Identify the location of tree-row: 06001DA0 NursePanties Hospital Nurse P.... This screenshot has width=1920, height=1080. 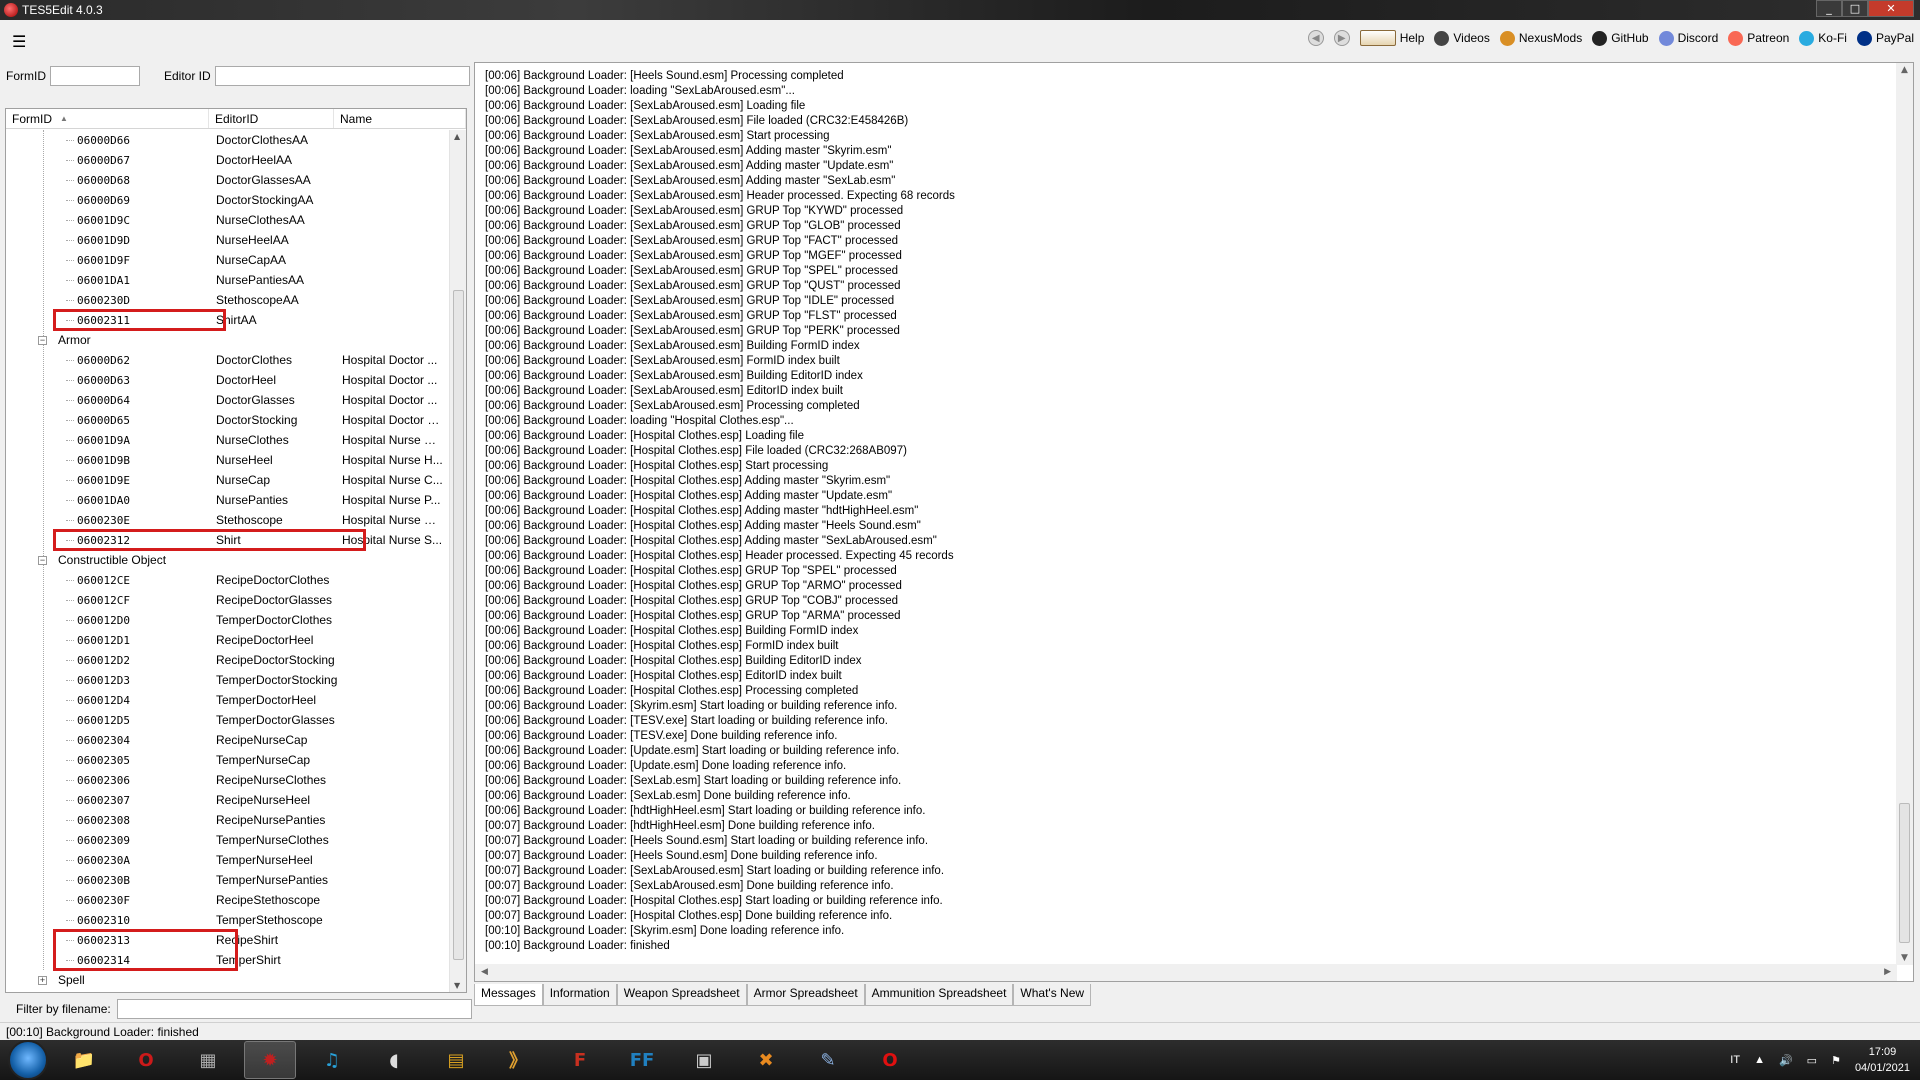
(228, 500).